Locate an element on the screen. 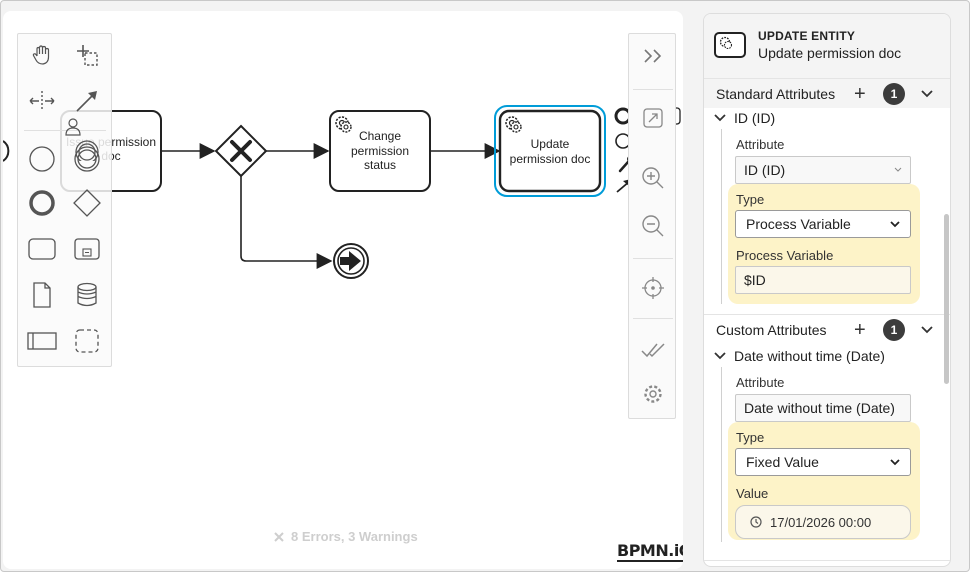  create-end-event is located at coordinates (42, 203).